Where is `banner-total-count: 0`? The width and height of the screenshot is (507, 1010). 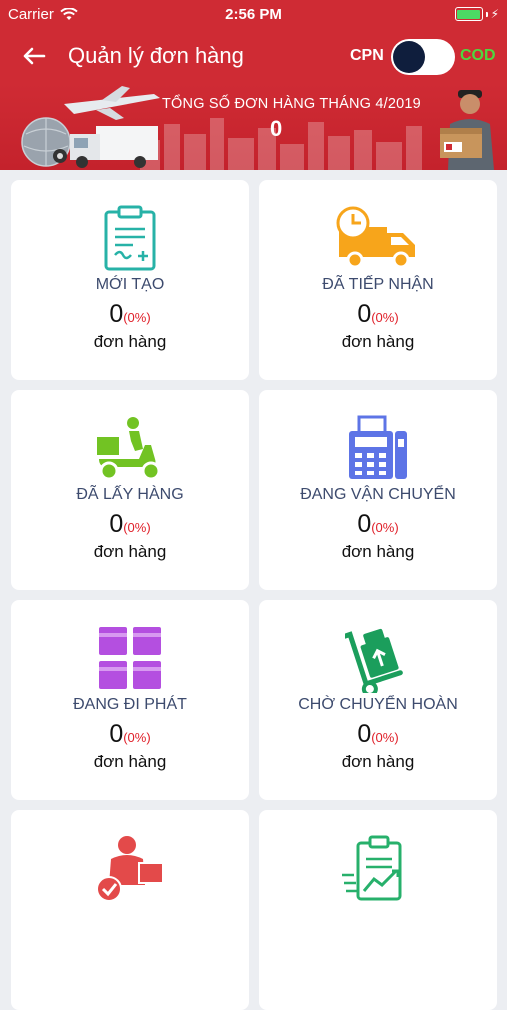 banner-total-count: 0 is located at coordinates (276, 128).